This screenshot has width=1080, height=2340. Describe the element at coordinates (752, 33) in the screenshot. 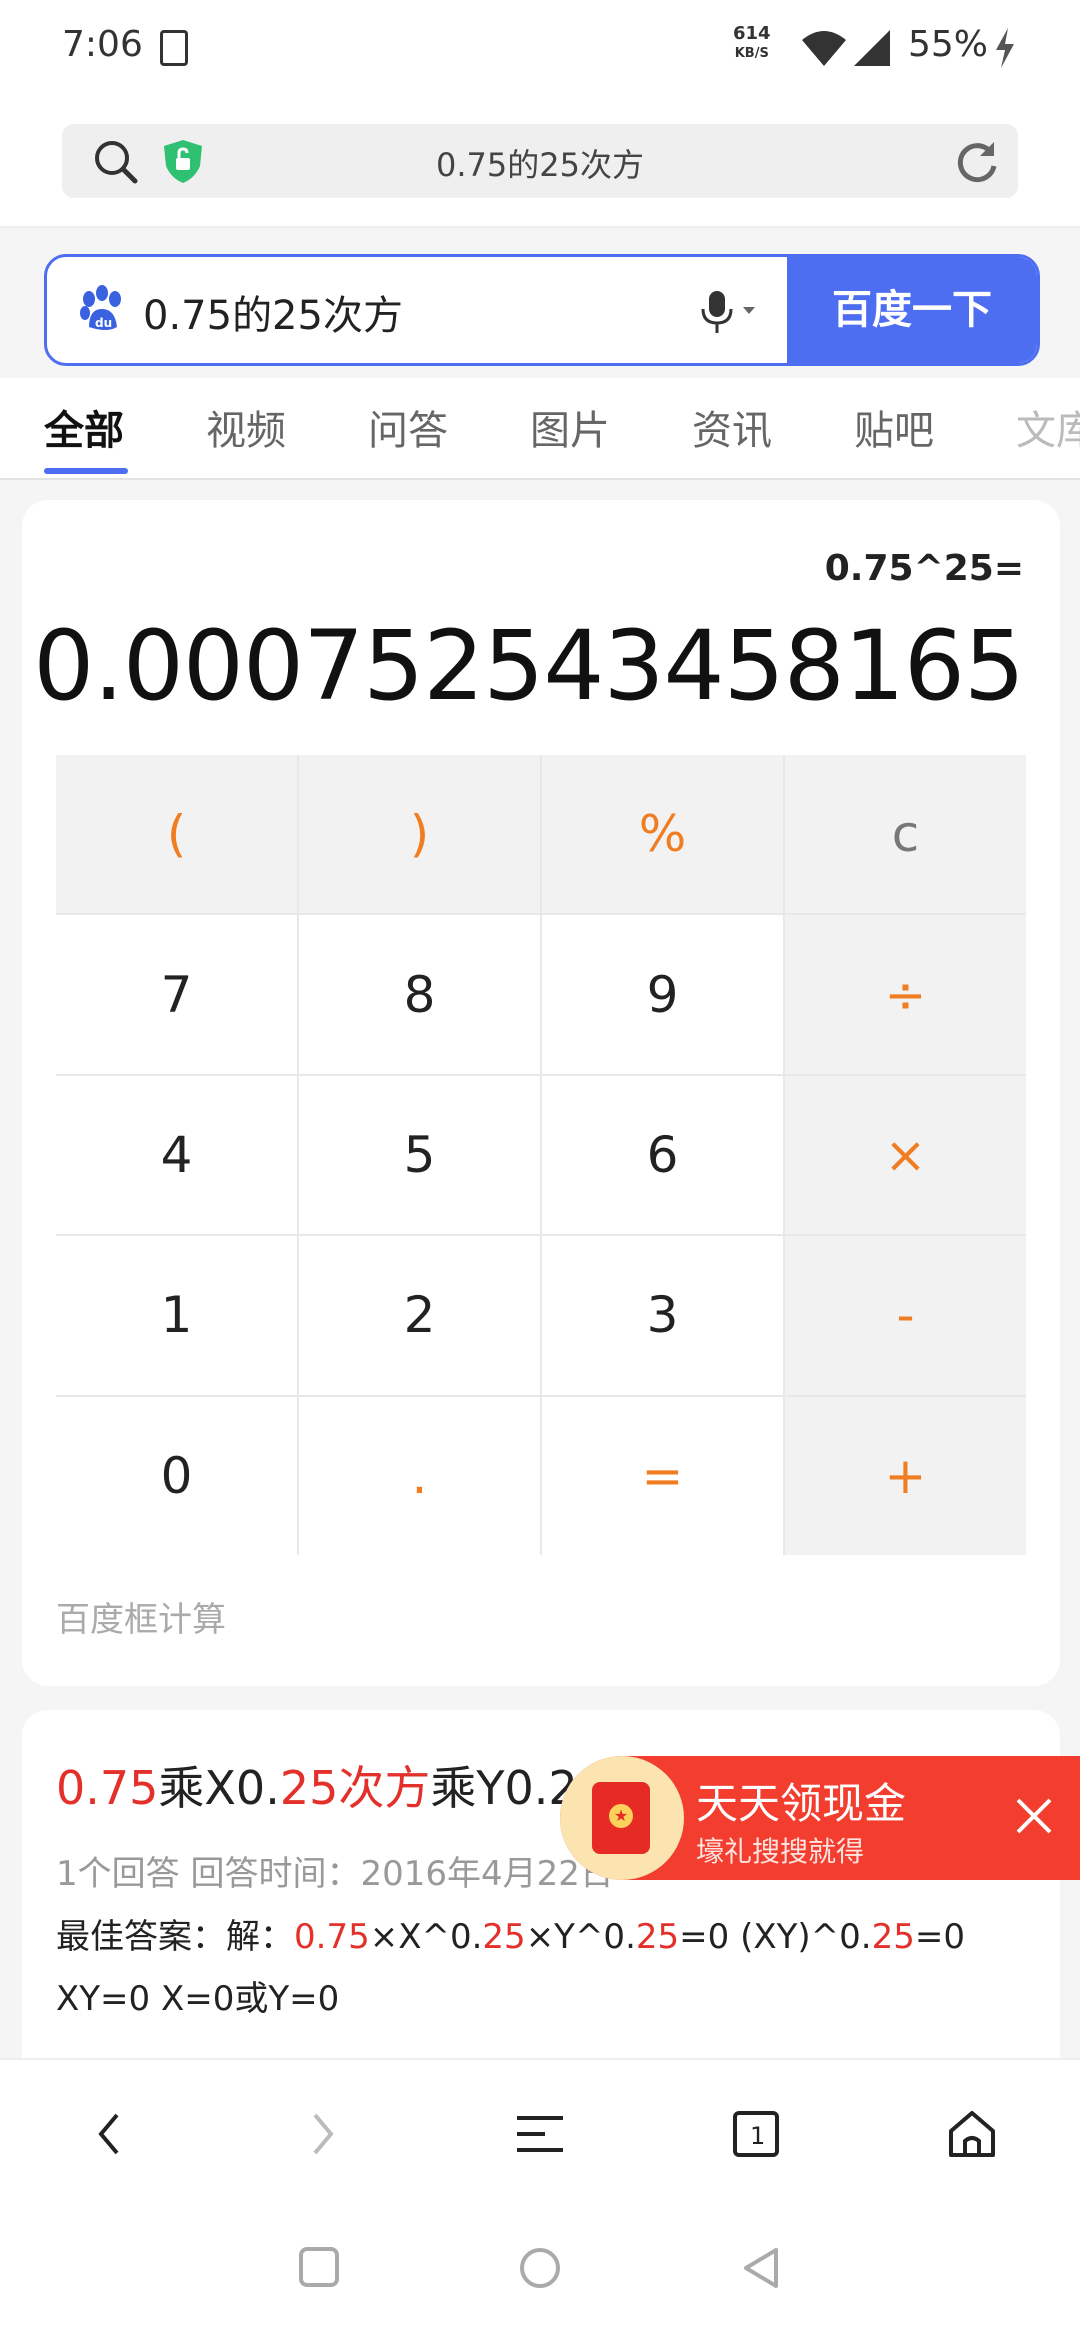

I see `speed-value: 614` at that location.